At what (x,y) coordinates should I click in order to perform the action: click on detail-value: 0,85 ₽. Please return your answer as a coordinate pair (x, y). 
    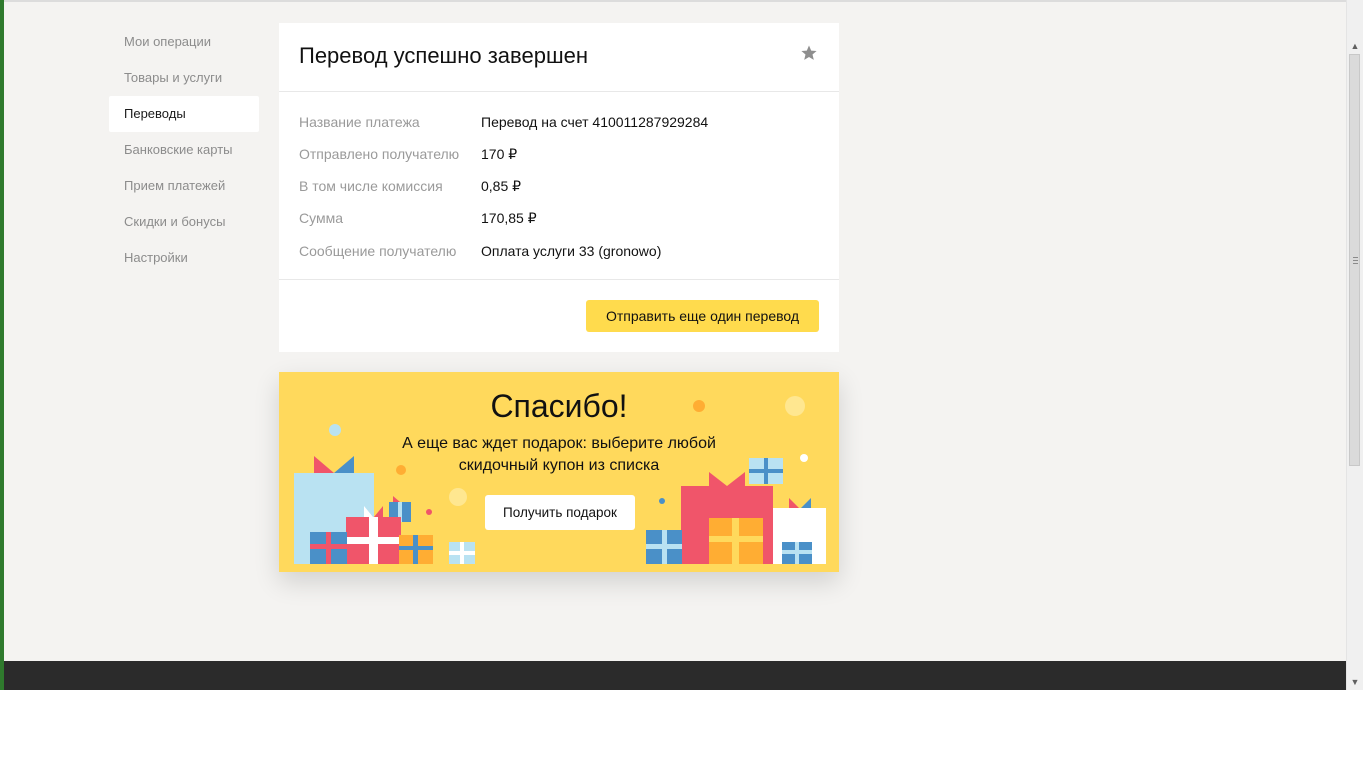
    Looking at the image, I should click on (501, 186).